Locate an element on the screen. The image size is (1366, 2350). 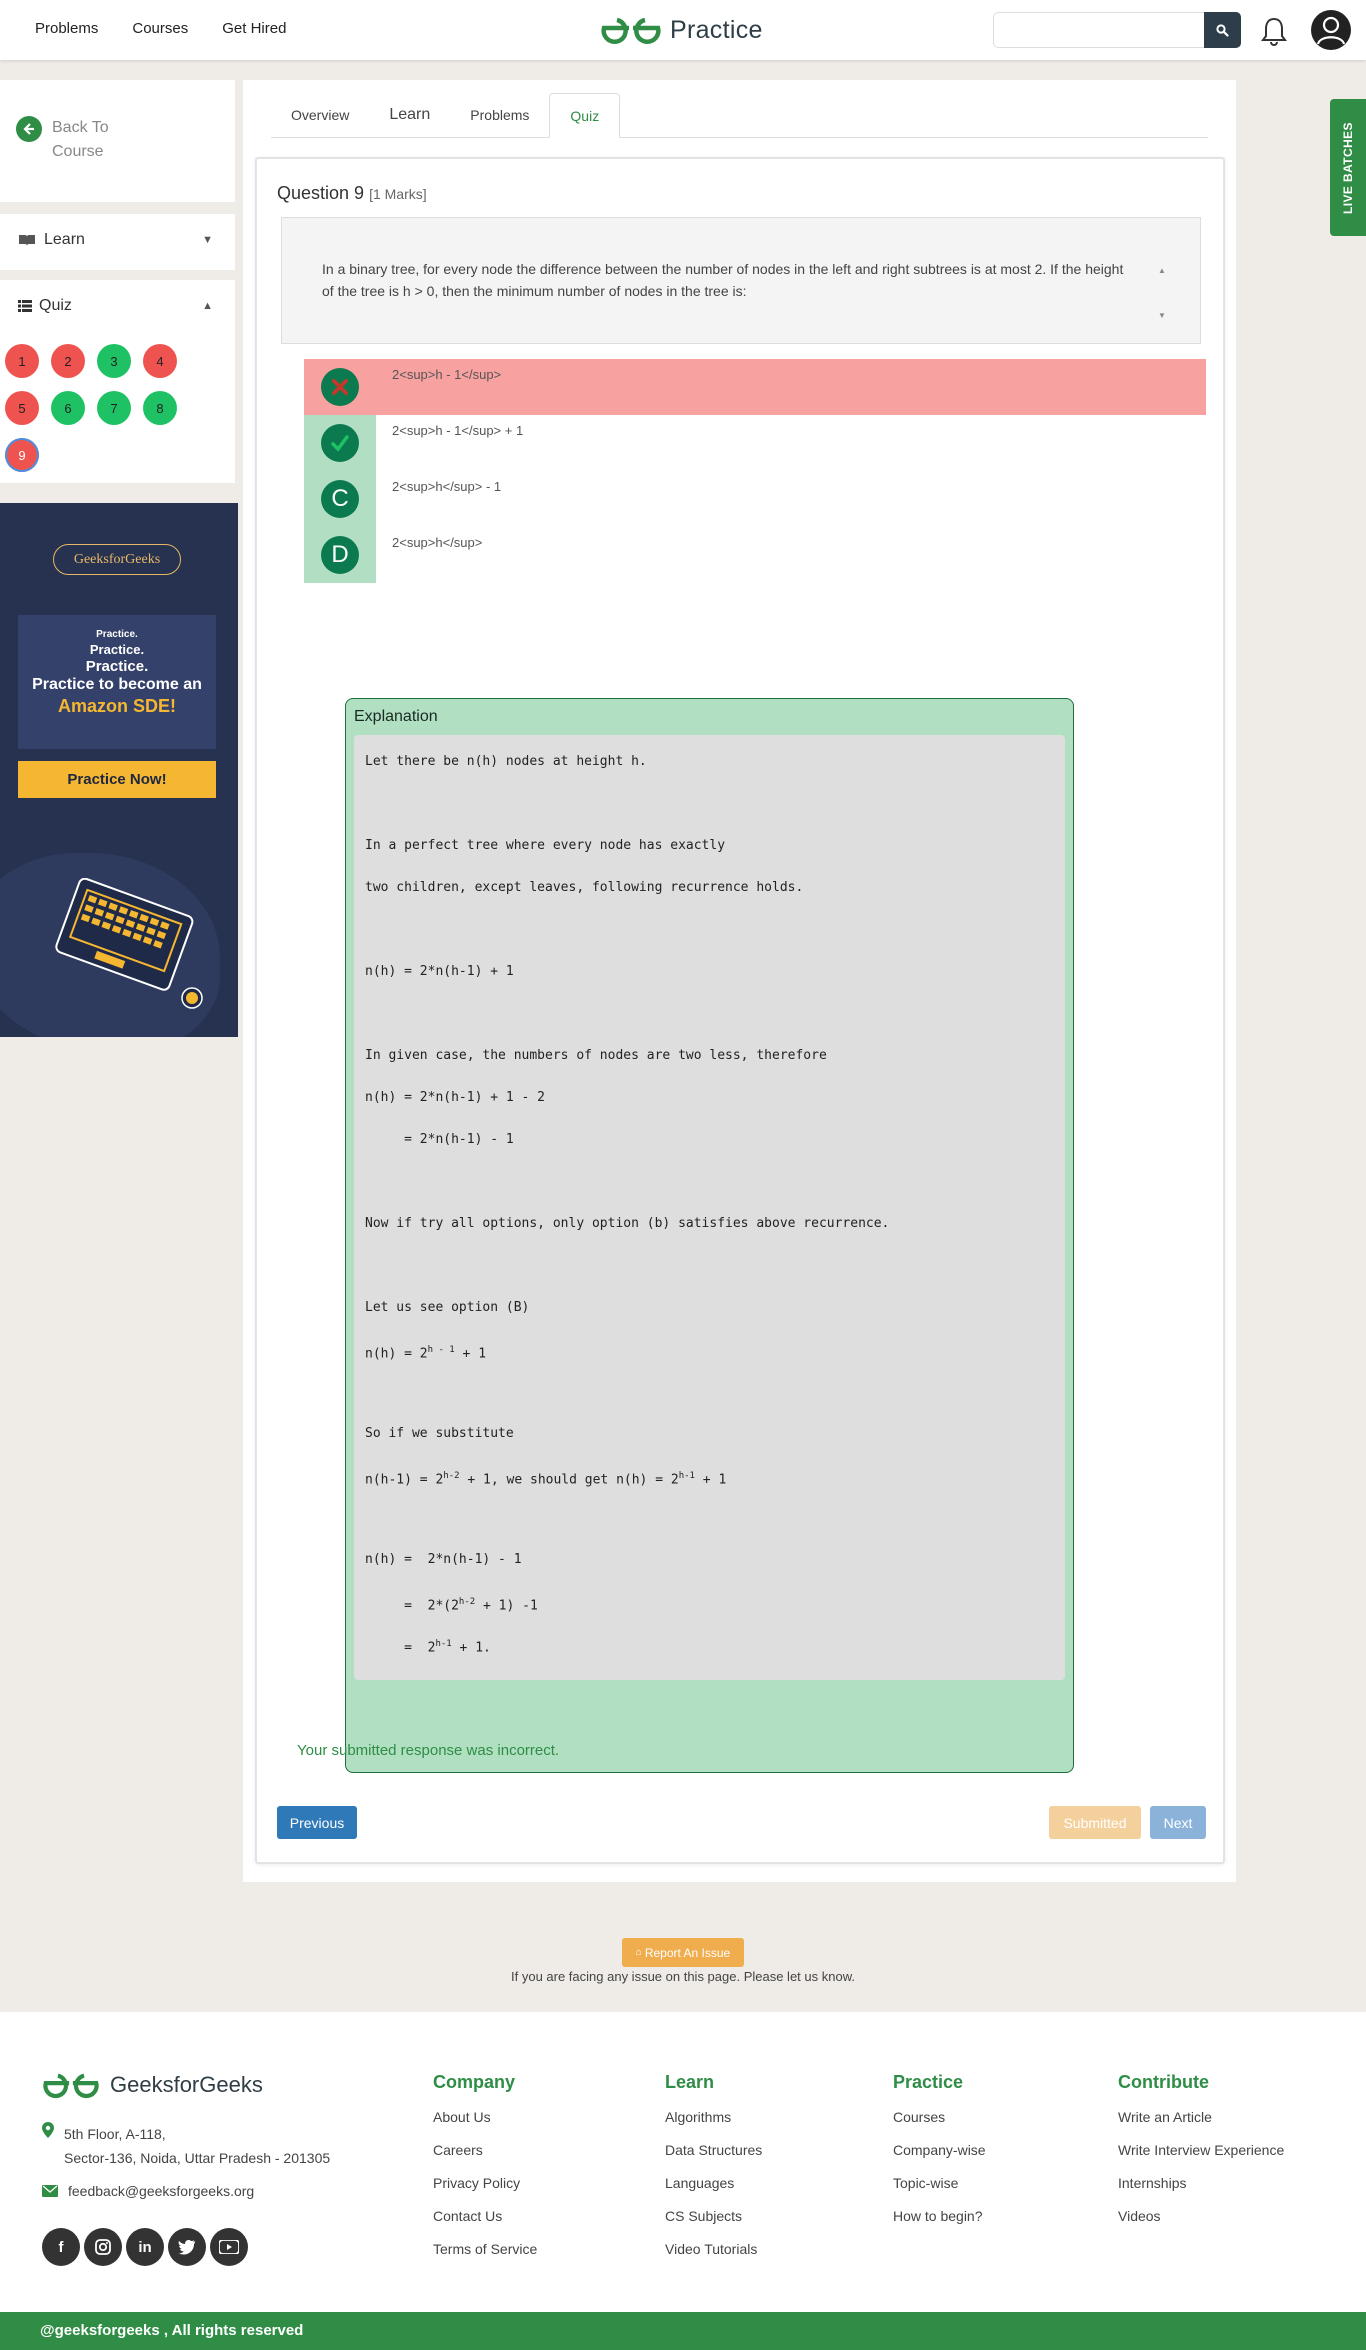
next-button: Next is located at coordinates (1178, 1822).